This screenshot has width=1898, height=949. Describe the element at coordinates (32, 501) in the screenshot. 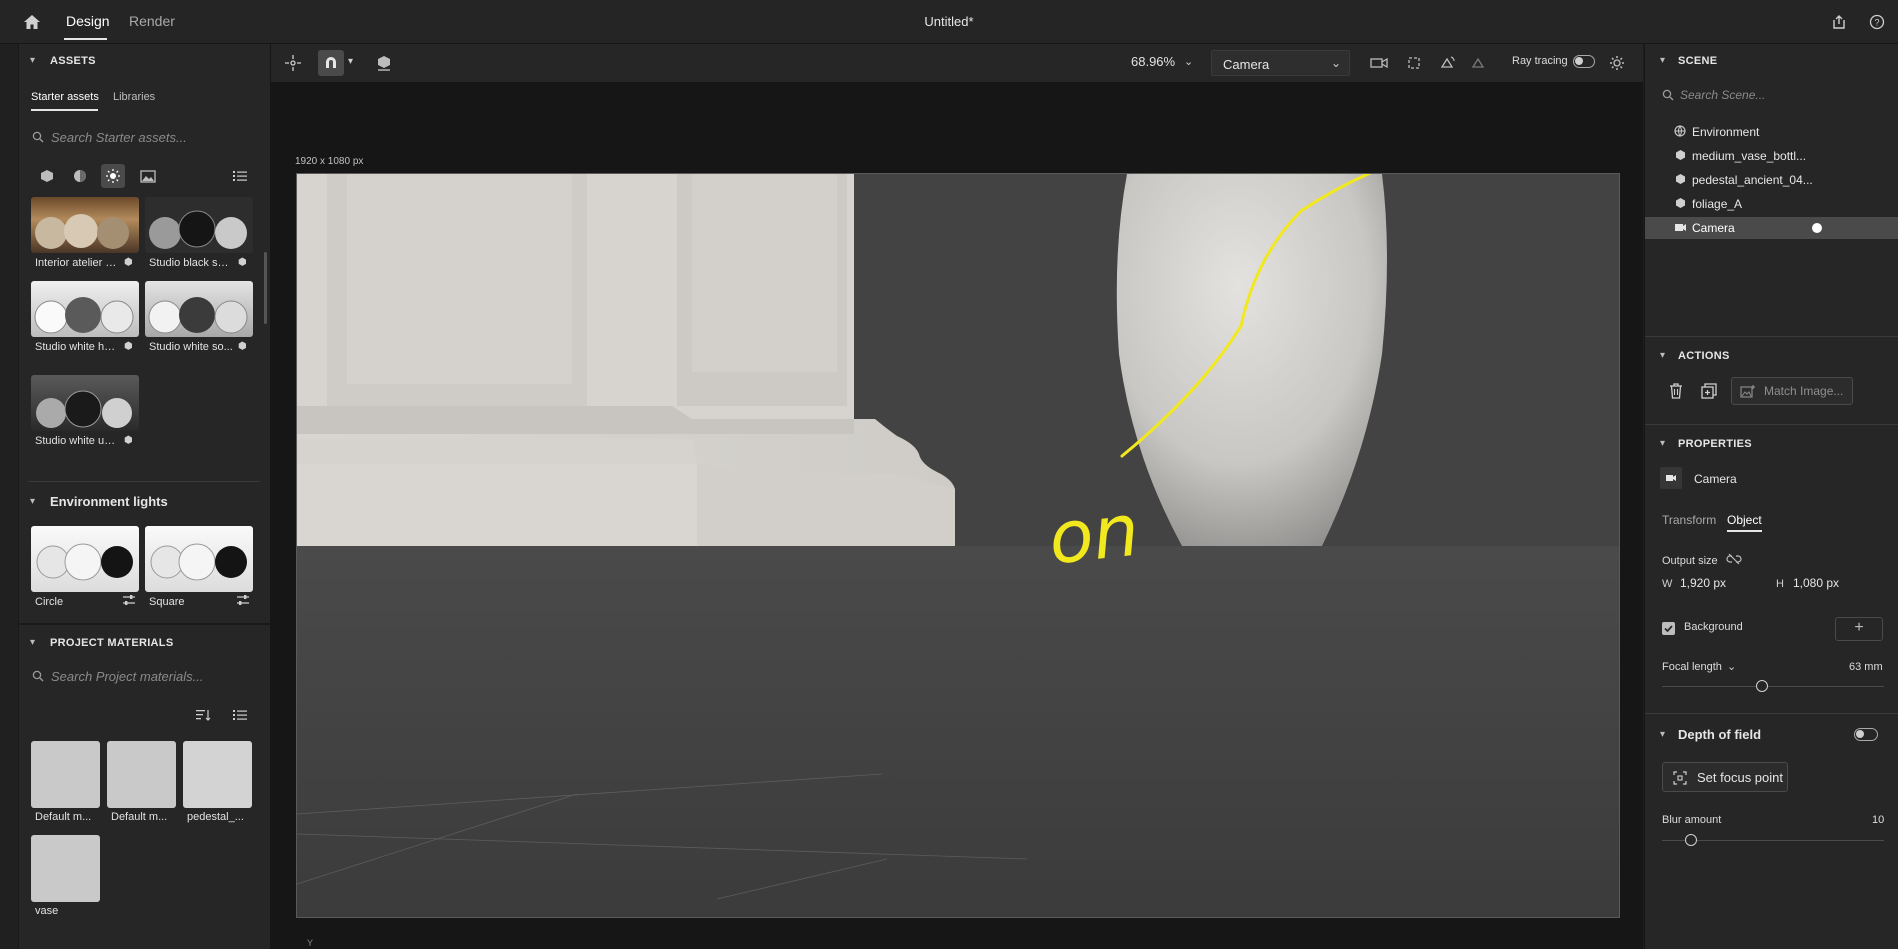

I see `env-lights-chevron-icon: ▾` at that location.